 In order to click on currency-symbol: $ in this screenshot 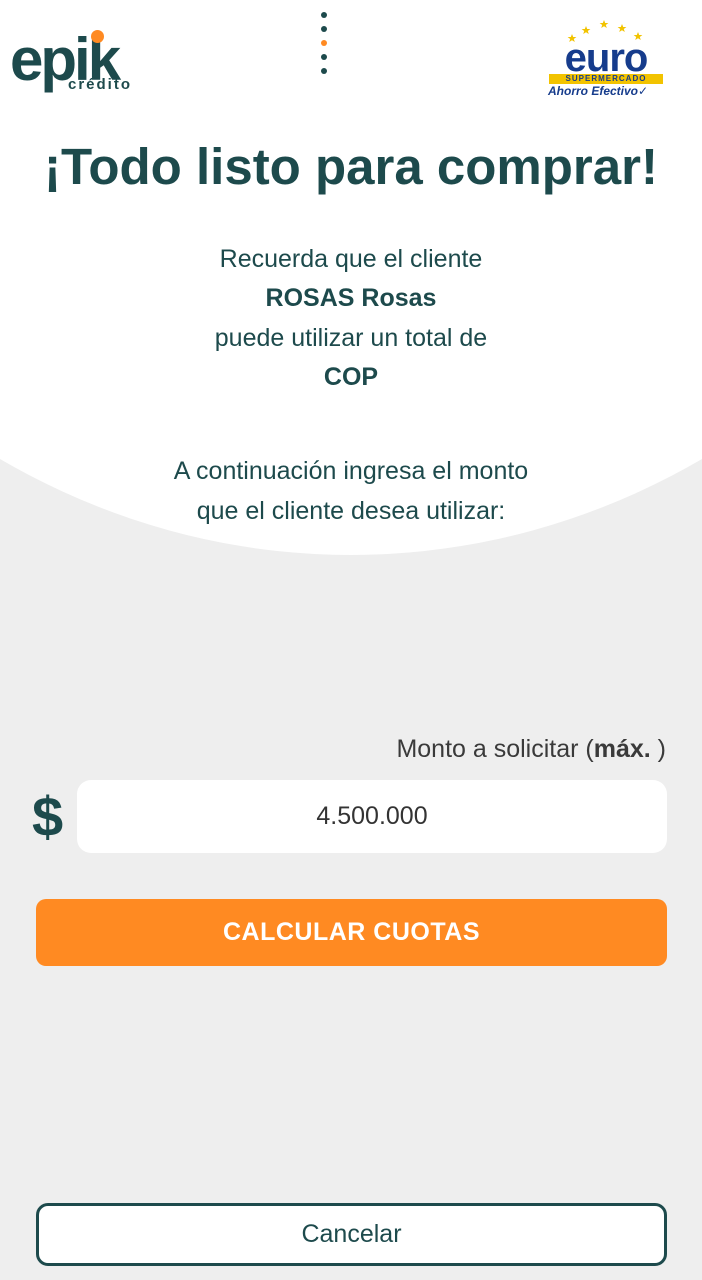, I will do `click(48, 816)`.